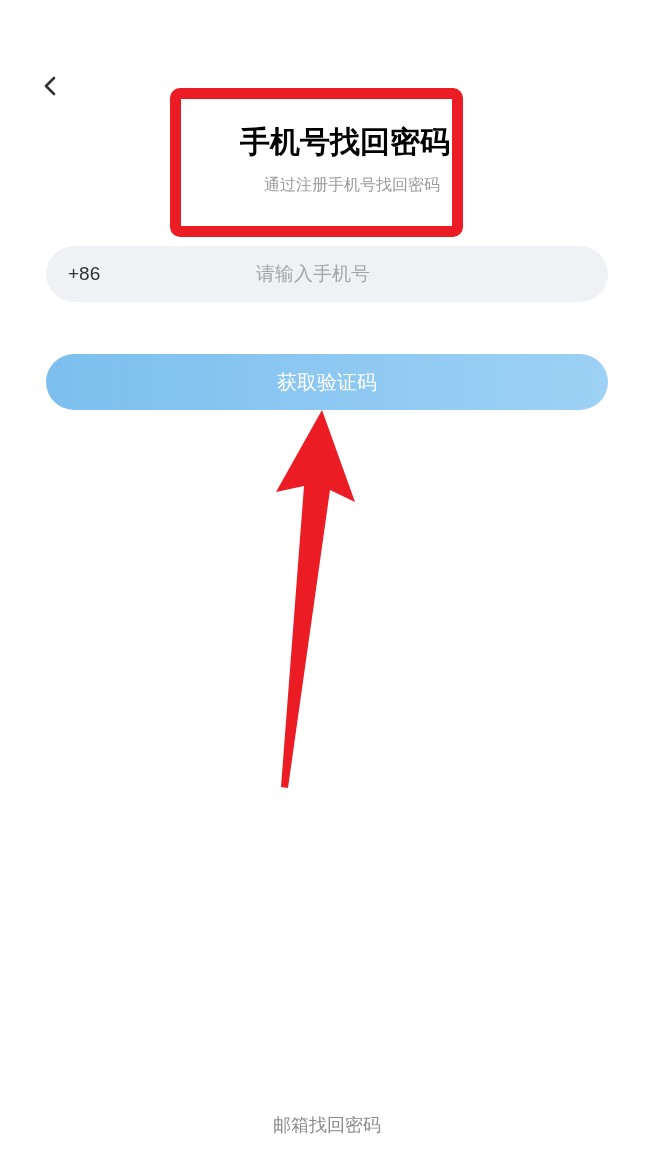 This screenshot has width=654, height=1163. I want to click on email-recovery-link: 邮箱找回密码, so click(327, 1125).